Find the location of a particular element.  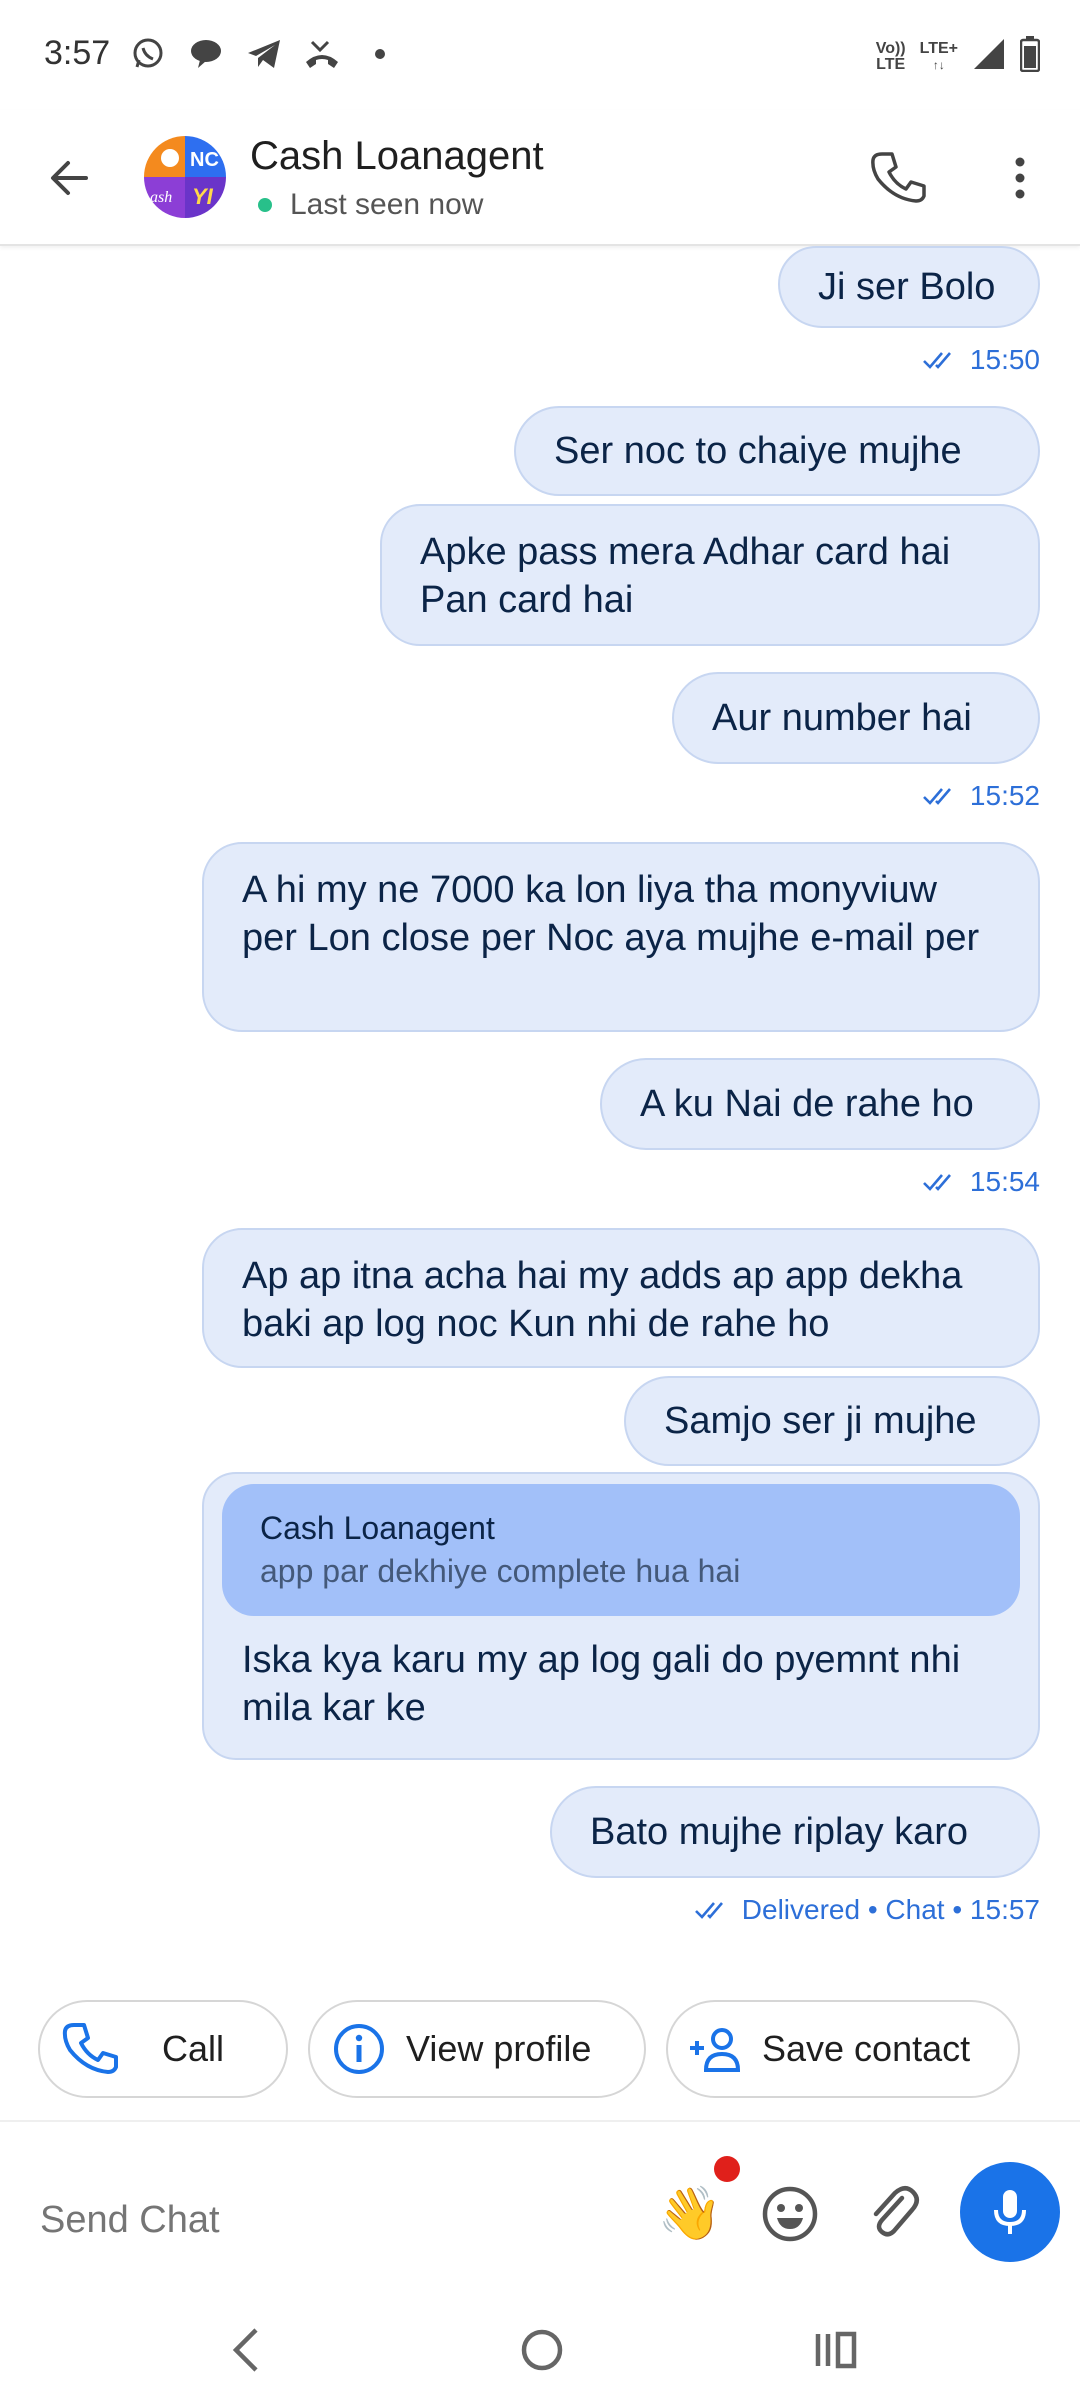

message-input is located at coordinates (320, 2220).